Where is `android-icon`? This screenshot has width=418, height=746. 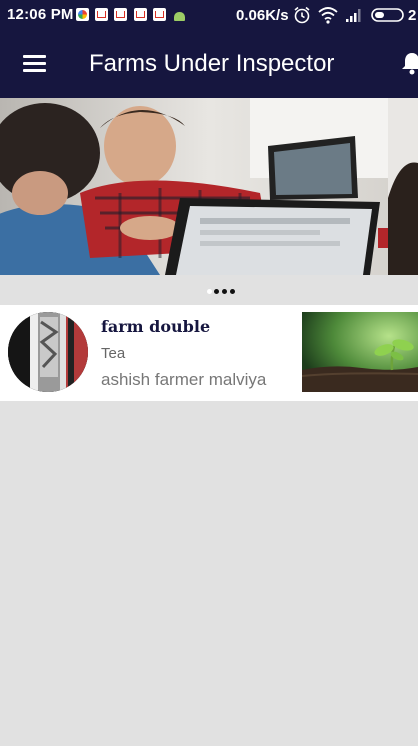 android-icon is located at coordinates (179, 14).